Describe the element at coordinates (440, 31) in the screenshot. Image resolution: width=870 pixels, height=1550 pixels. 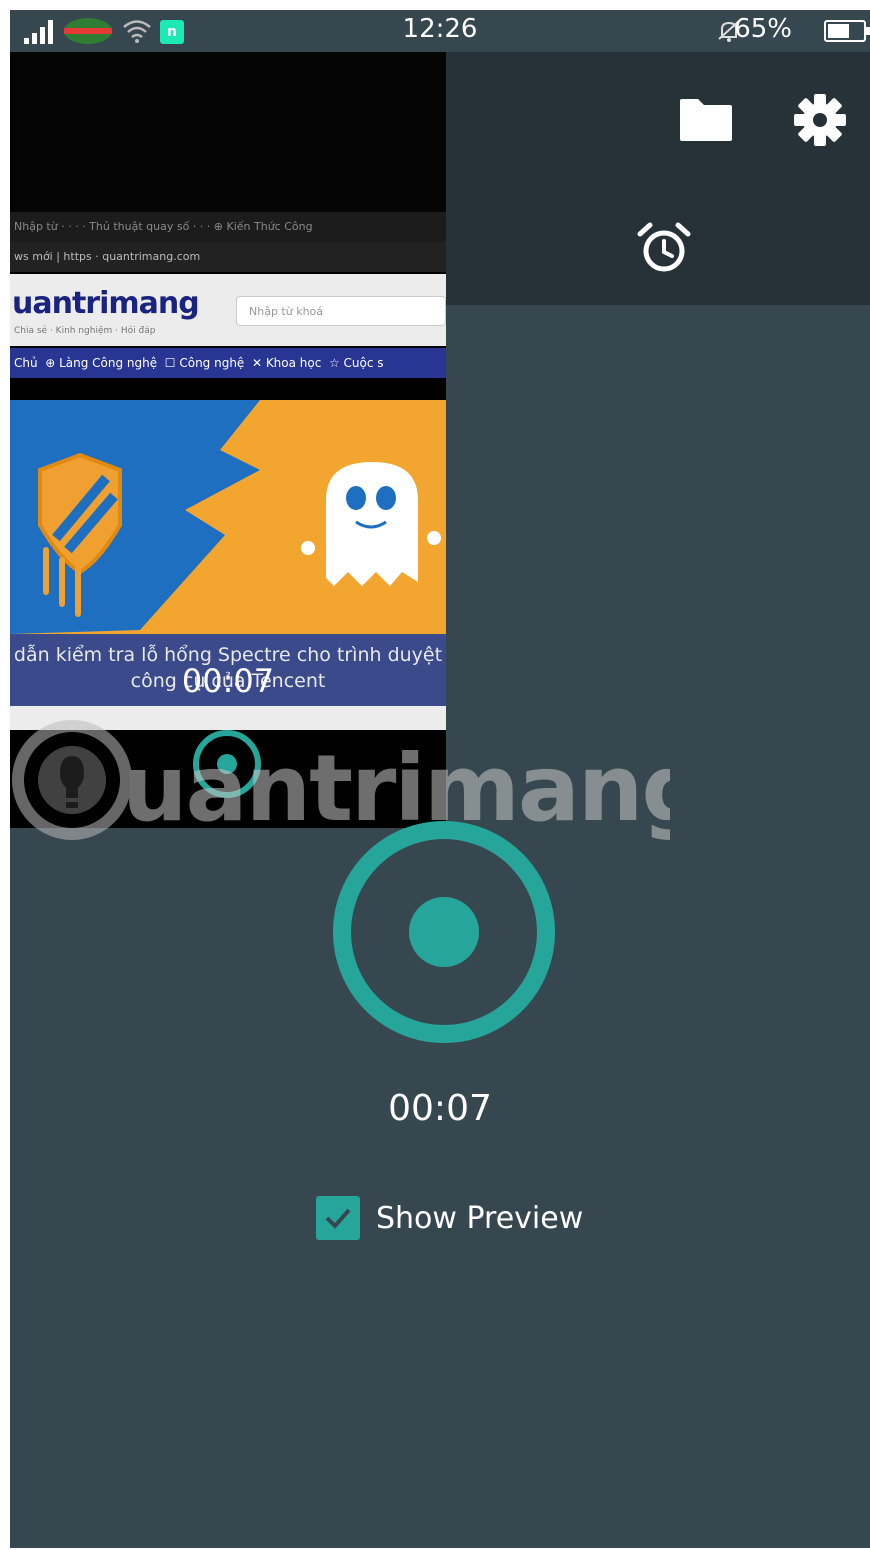
I see `status-bar: n 12:26 65%` at that location.